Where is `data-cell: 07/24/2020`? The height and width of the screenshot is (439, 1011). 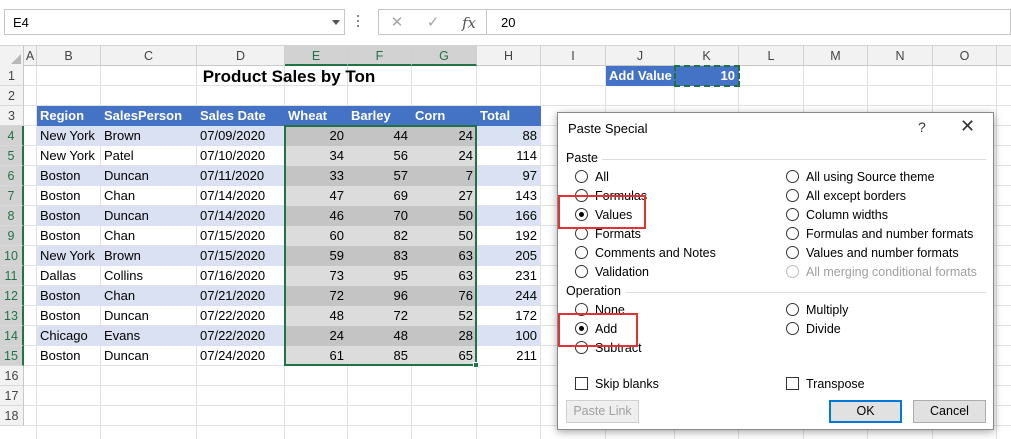
data-cell: 07/24/2020 is located at coordinates (241, 356).